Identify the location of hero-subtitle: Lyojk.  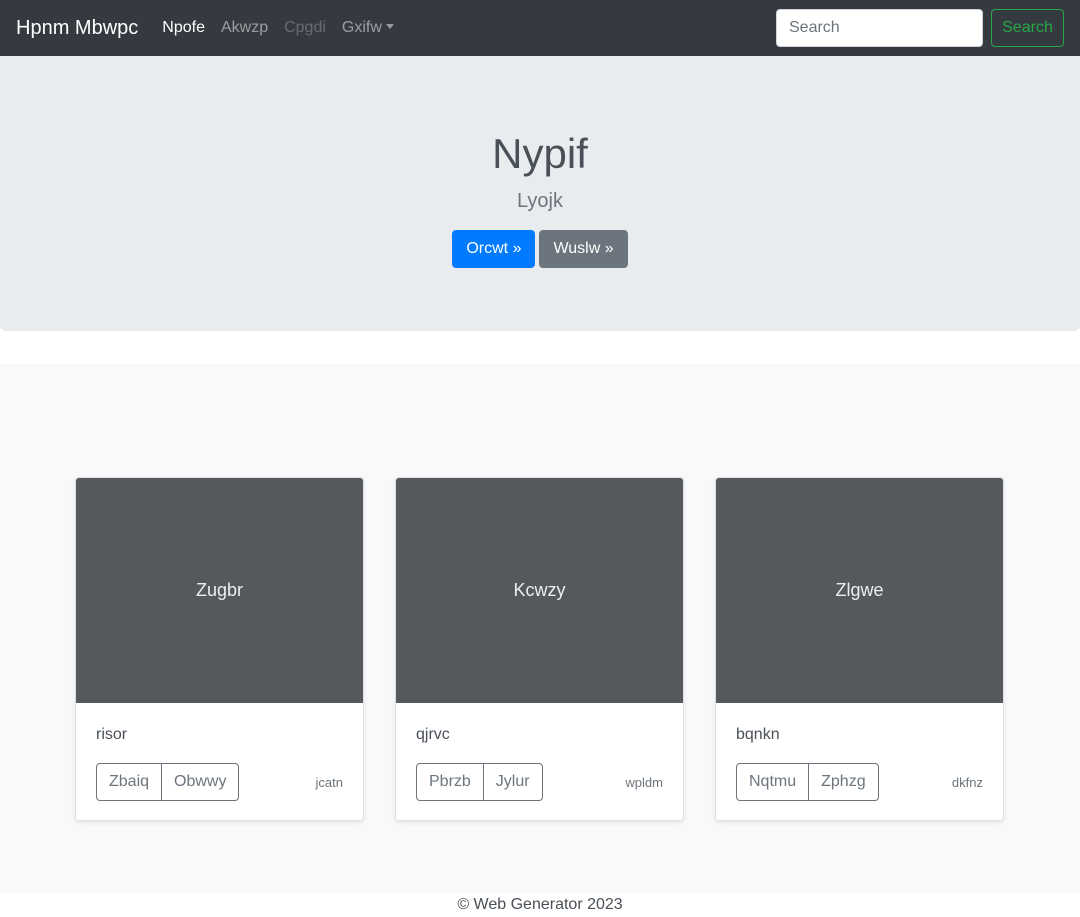
(540, 201).